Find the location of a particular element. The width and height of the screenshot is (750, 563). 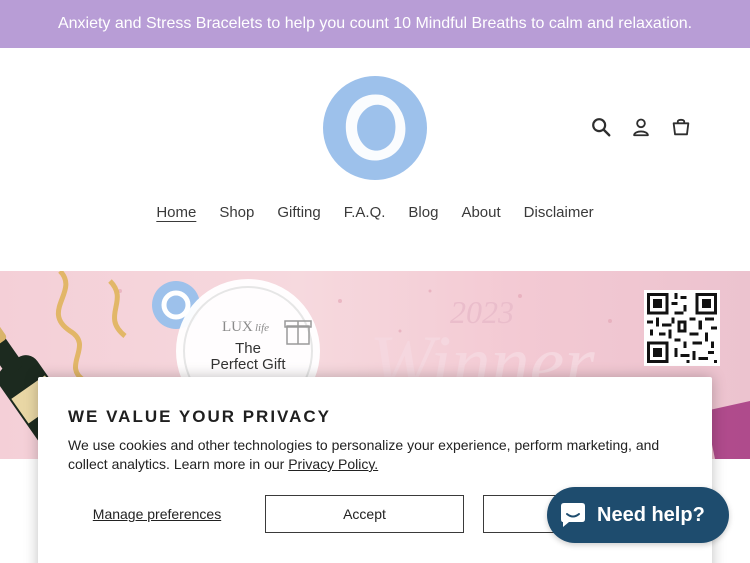

nav-blog: Blog is located at coordinates (423, 212).